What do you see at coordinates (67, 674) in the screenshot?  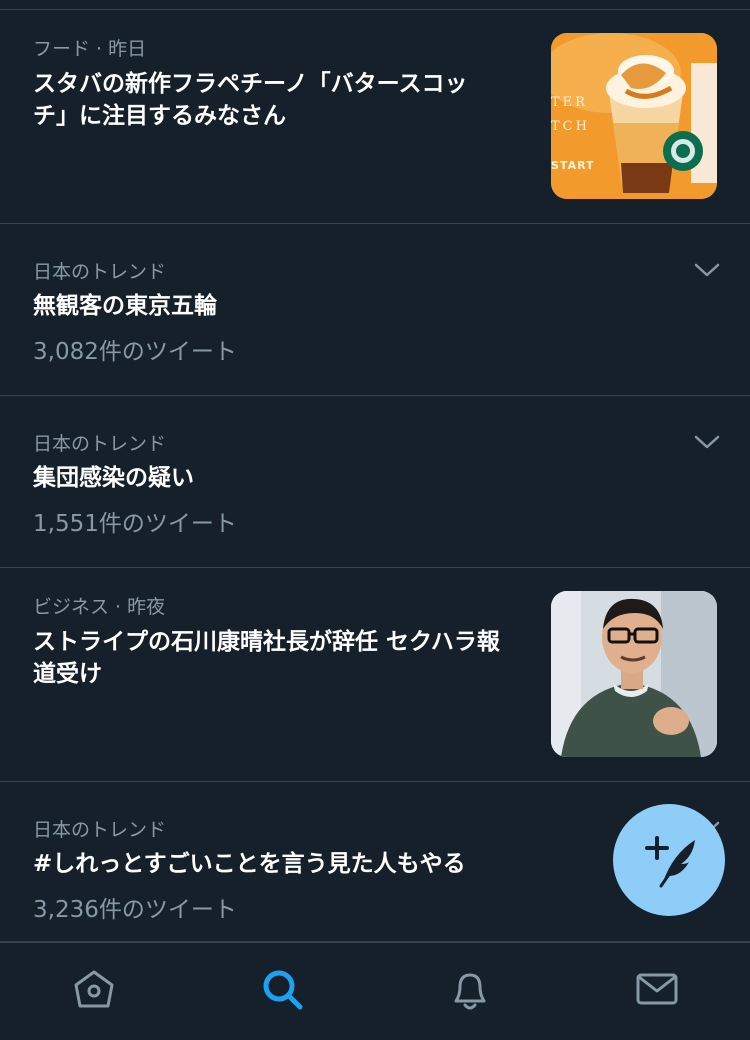 I see `news-headline-line2: 道受け` at bounding box center [67, 674].